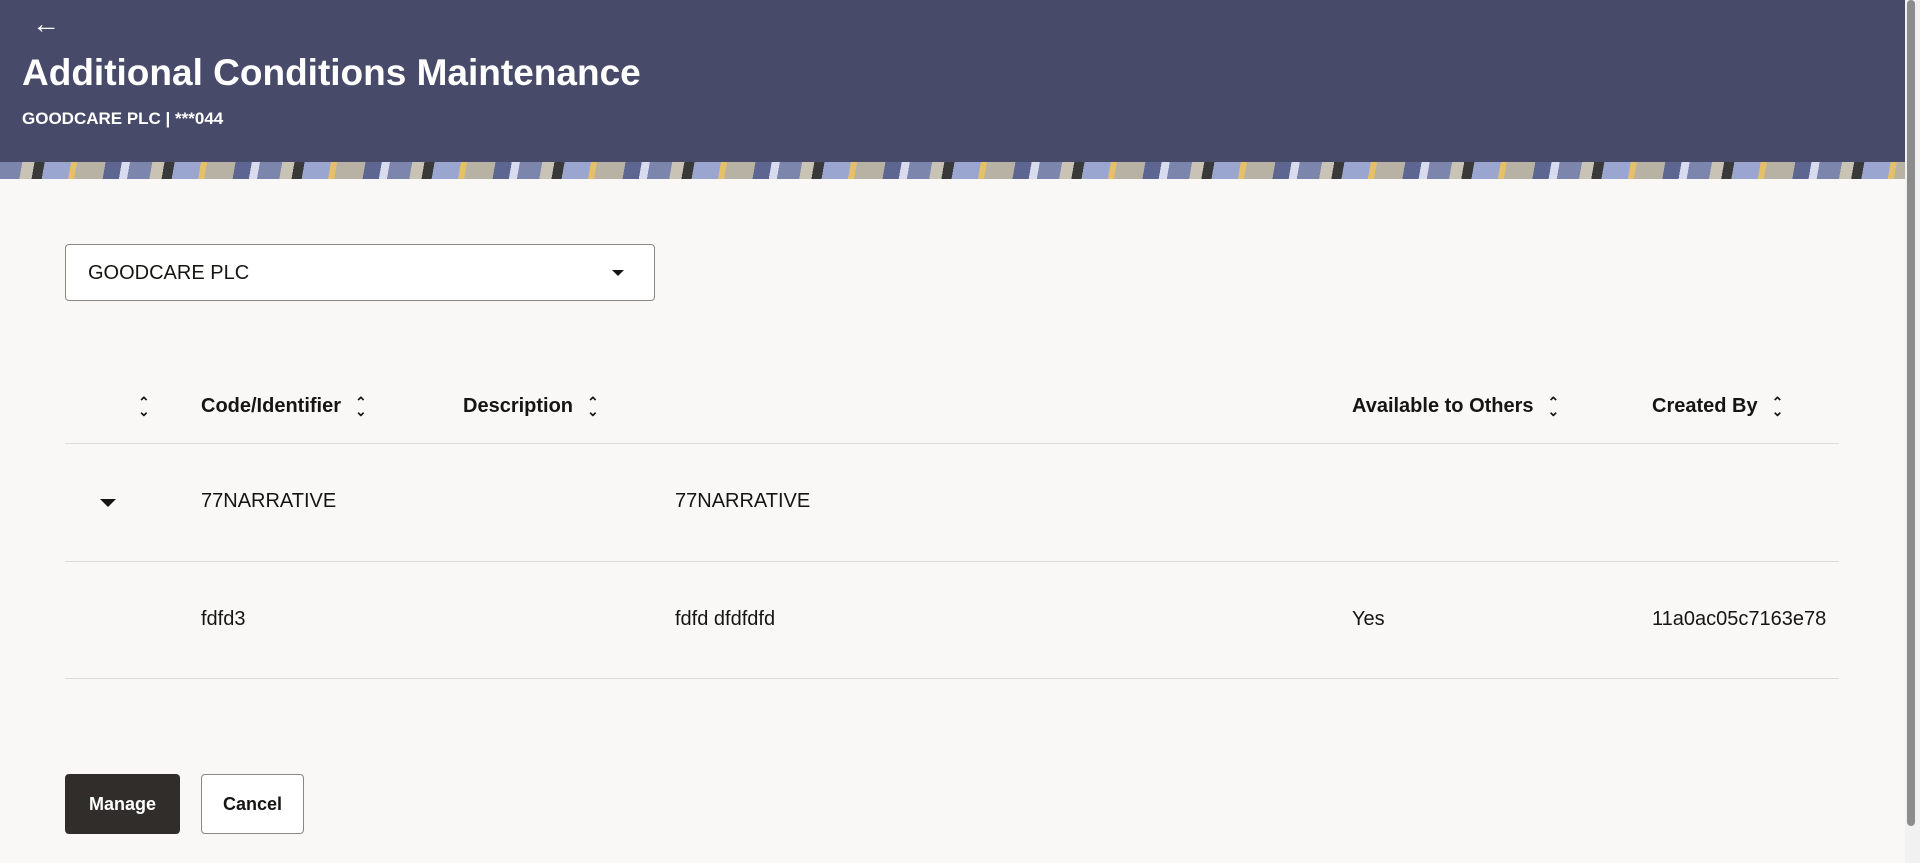  Describe the element at coordinates (1739, 619) in the screenshot. I see `cell-created-by: 11a0ac05c7163e78` at that location.